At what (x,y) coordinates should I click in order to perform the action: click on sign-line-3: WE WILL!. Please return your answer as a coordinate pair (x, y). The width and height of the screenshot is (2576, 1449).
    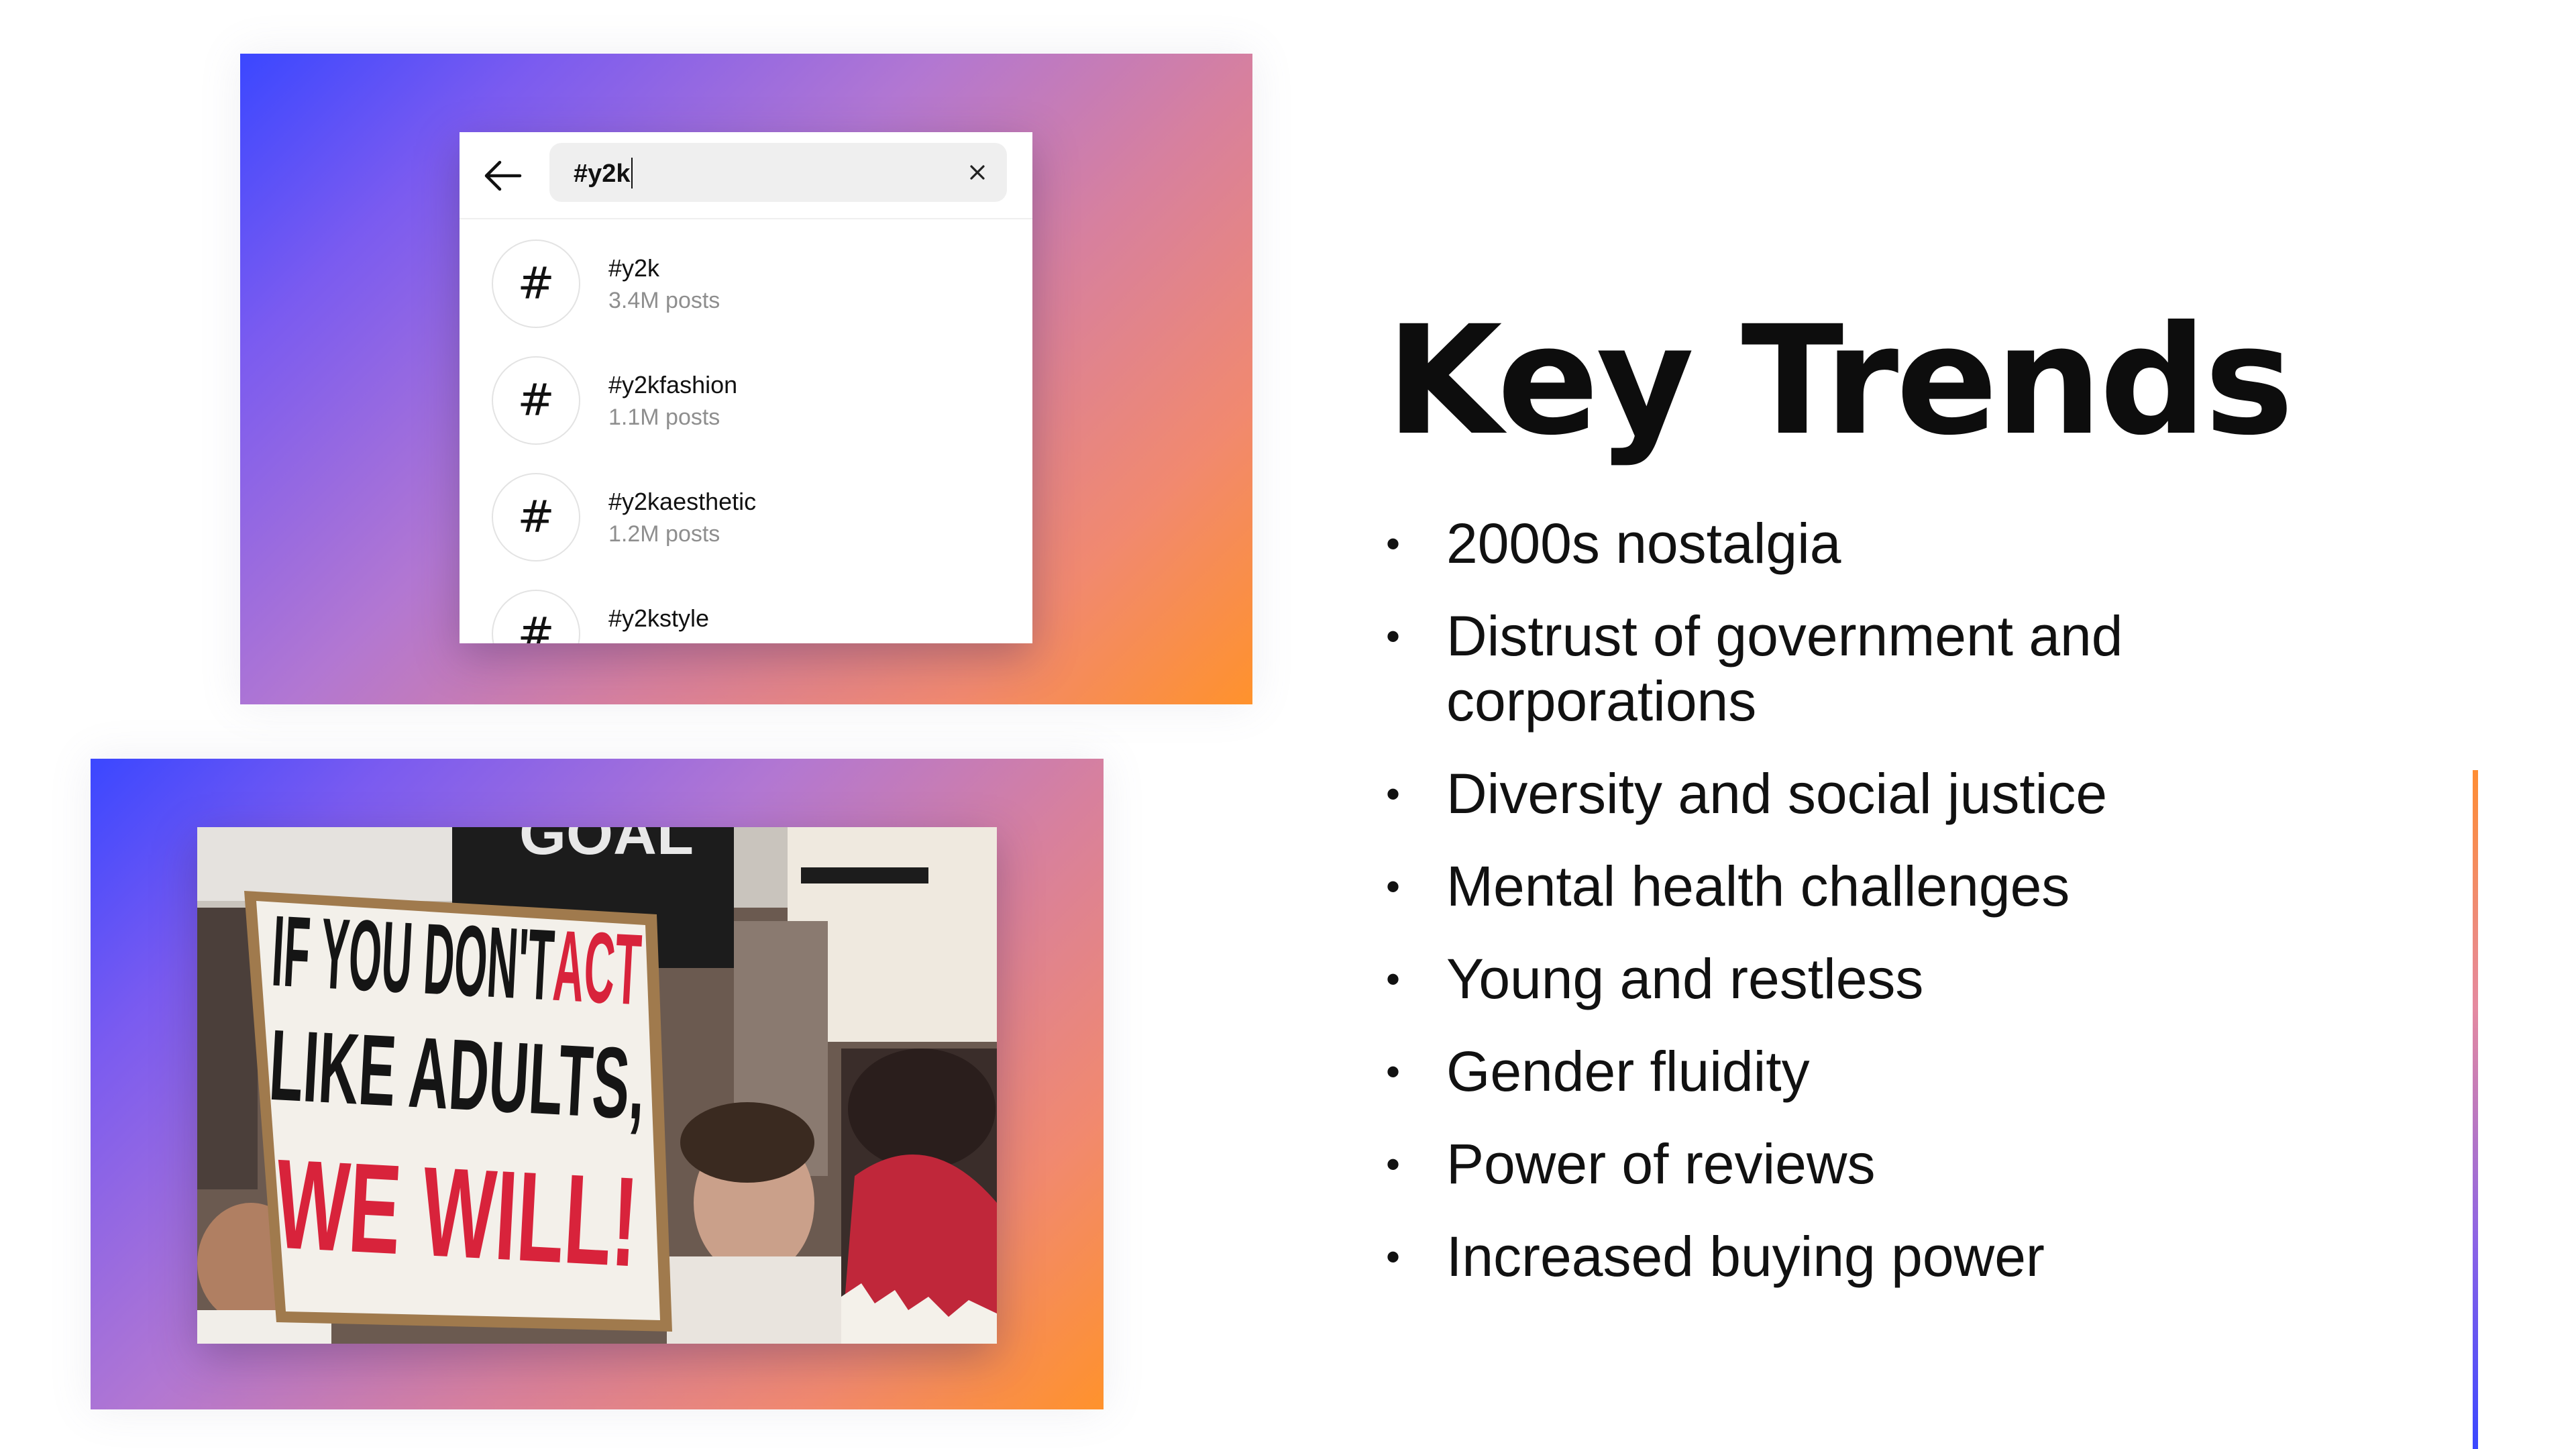
    Looking at the image, I should click on (456, 1213).